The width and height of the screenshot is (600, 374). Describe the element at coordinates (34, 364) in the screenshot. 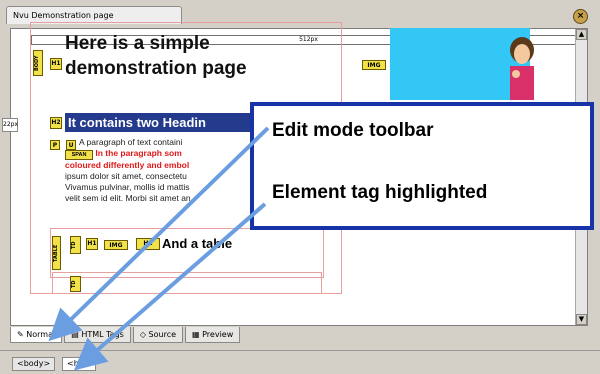

I see `crumb-body: <body>` at that location.